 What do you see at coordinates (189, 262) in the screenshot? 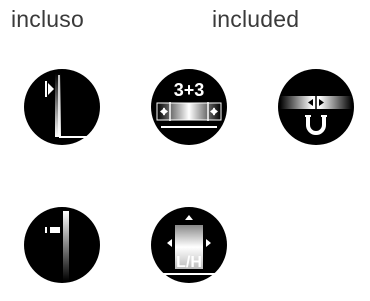
I see `lh-text: L/H` at bounding box center [189, 262].